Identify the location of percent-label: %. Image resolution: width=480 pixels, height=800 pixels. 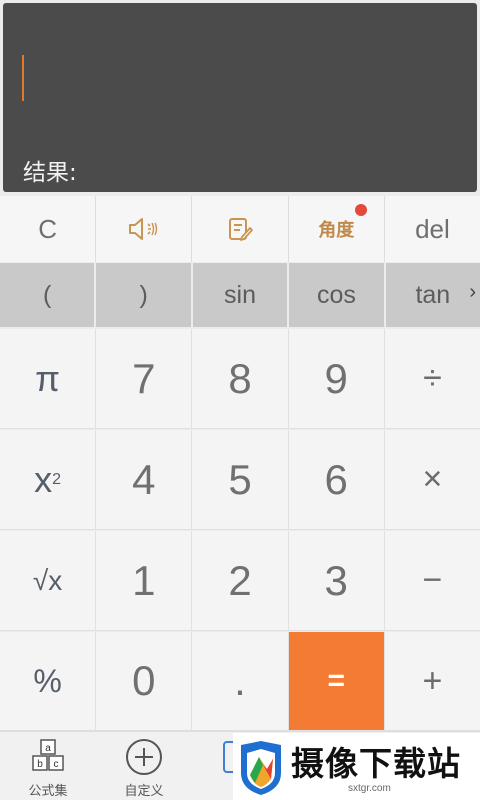
(47, 680).